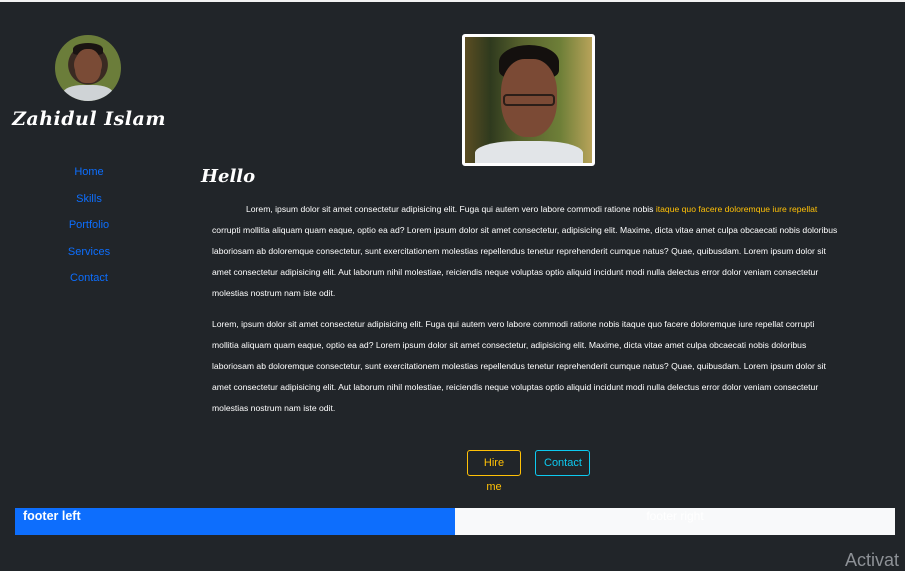 The height and width of the screenshot is (571, 905). I want to click on avatar, so click(88, 68).